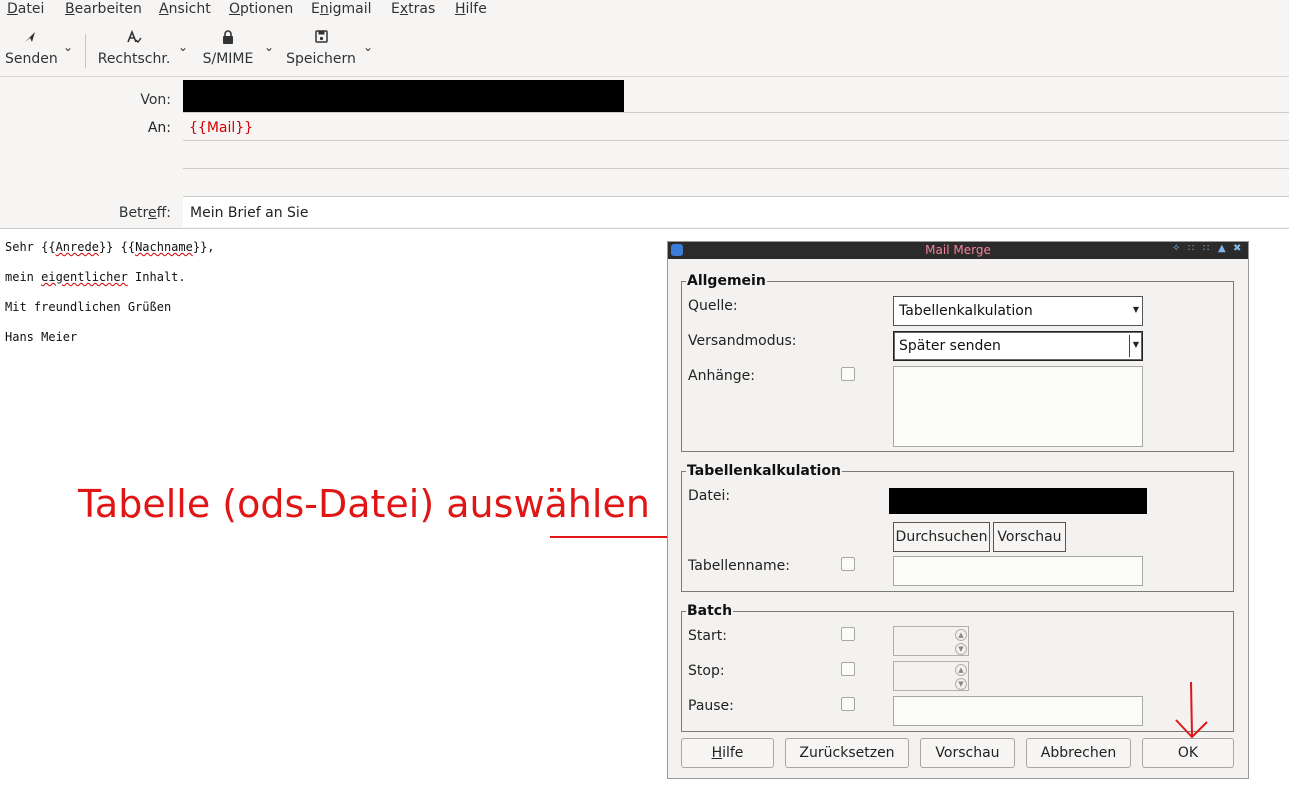 This screenshot has width=1289, height=807. Describe the element at coordinates (736, 212) in the screenshot. I see `subject-input` at that location.